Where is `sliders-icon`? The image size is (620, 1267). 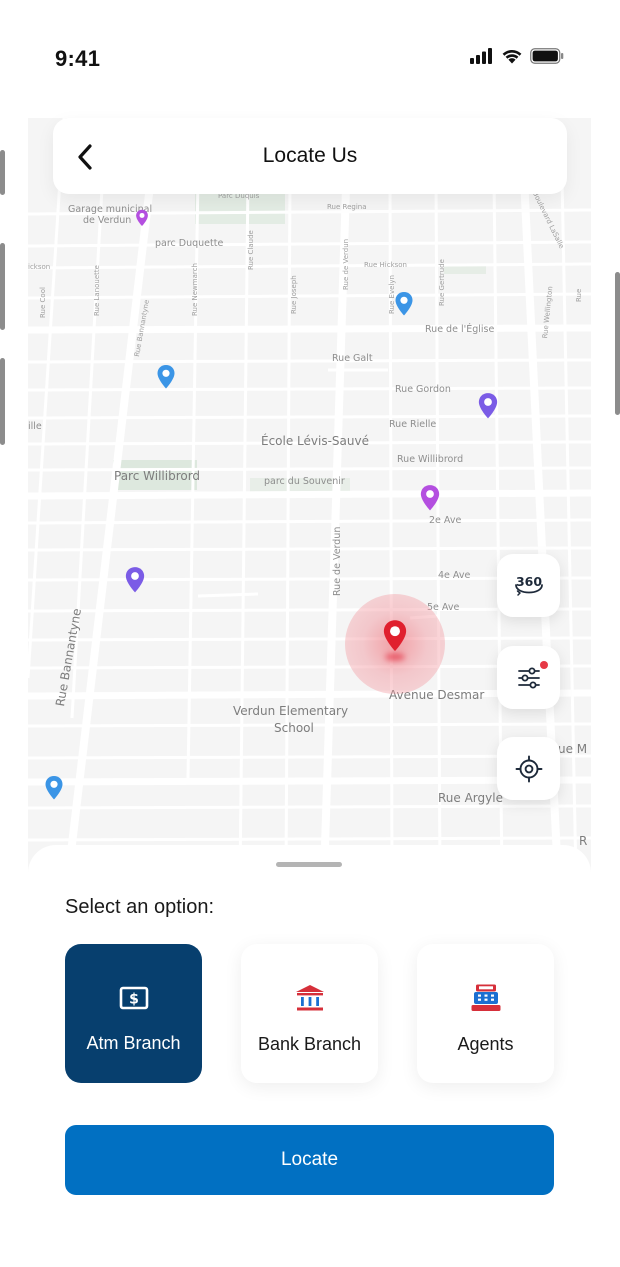 sliders-icon is located at coordinates (528, 677).